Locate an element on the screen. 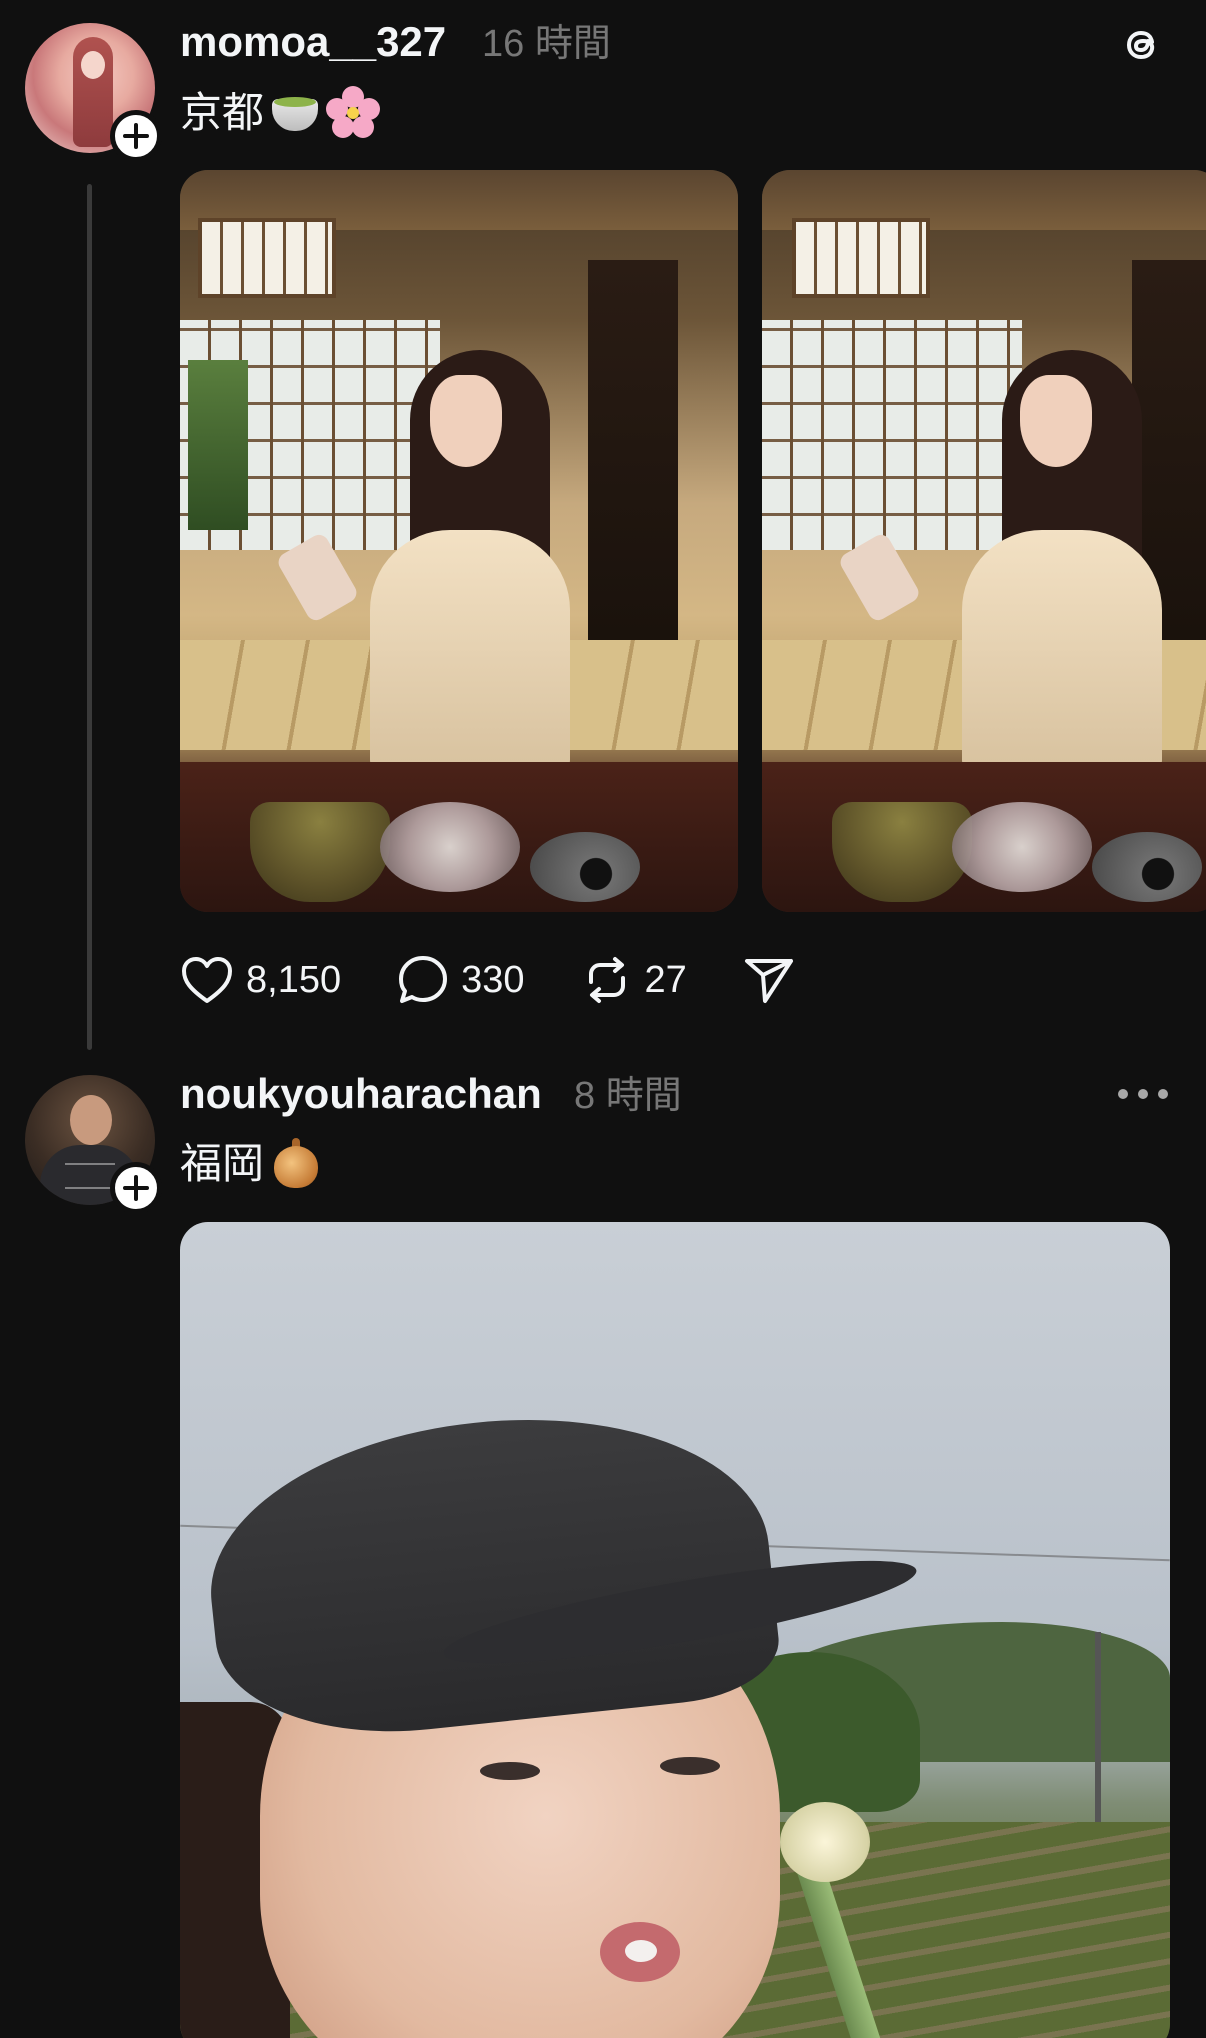 The image size is (1206, 2038). comment-button: 330 is located at coordinates (461, 980).